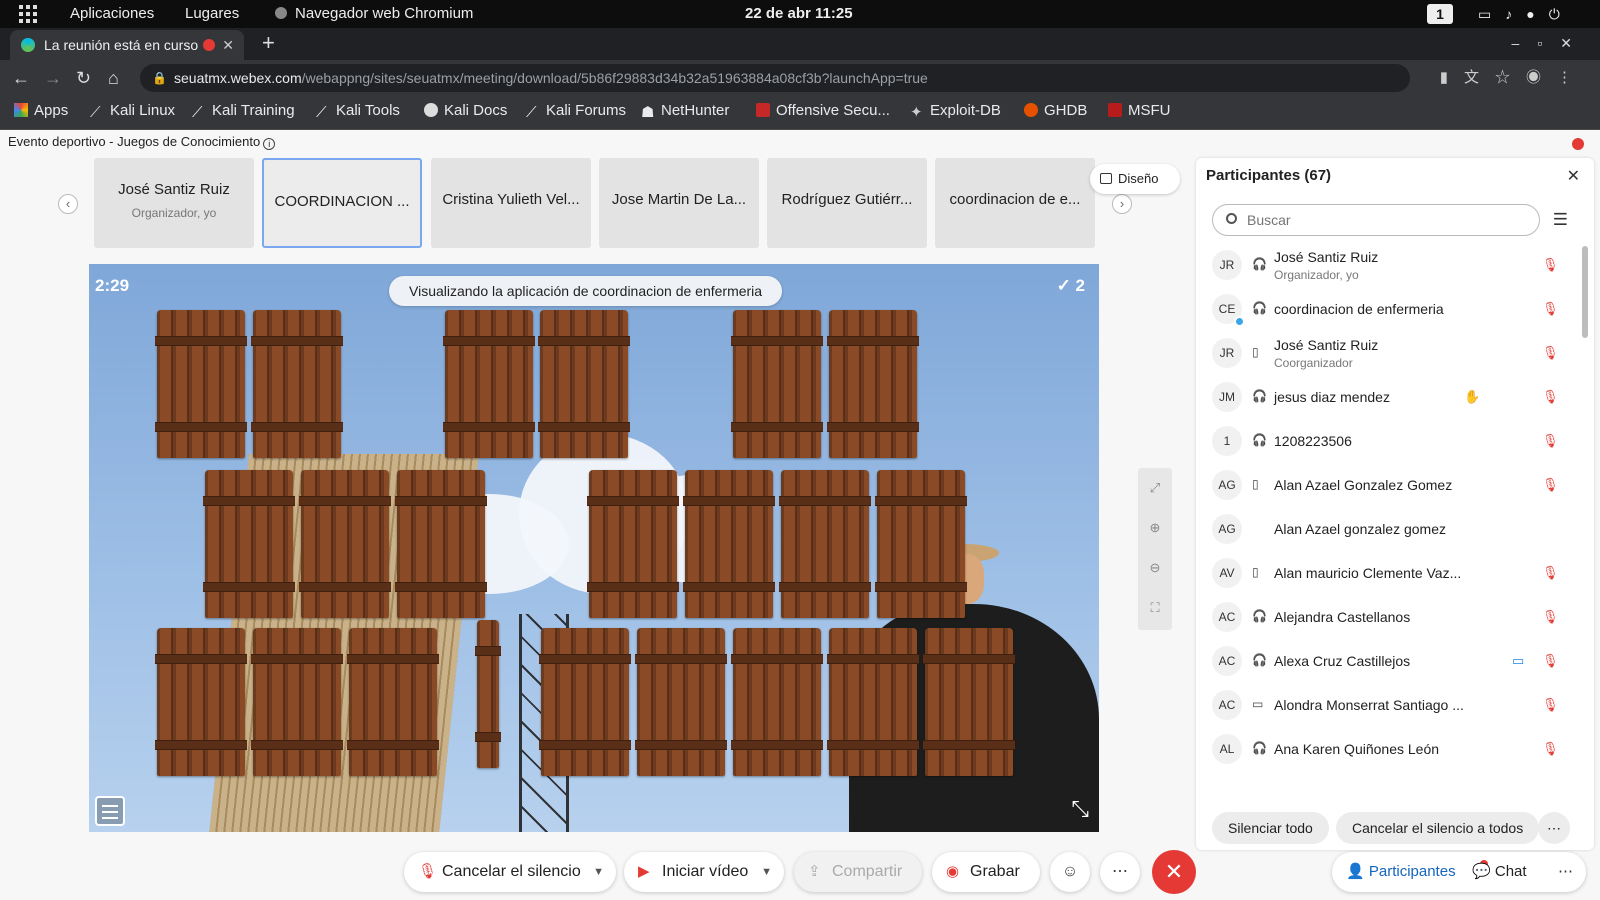  I want to click on system-tray: ▭♪●⏻, so click(1526, 14).